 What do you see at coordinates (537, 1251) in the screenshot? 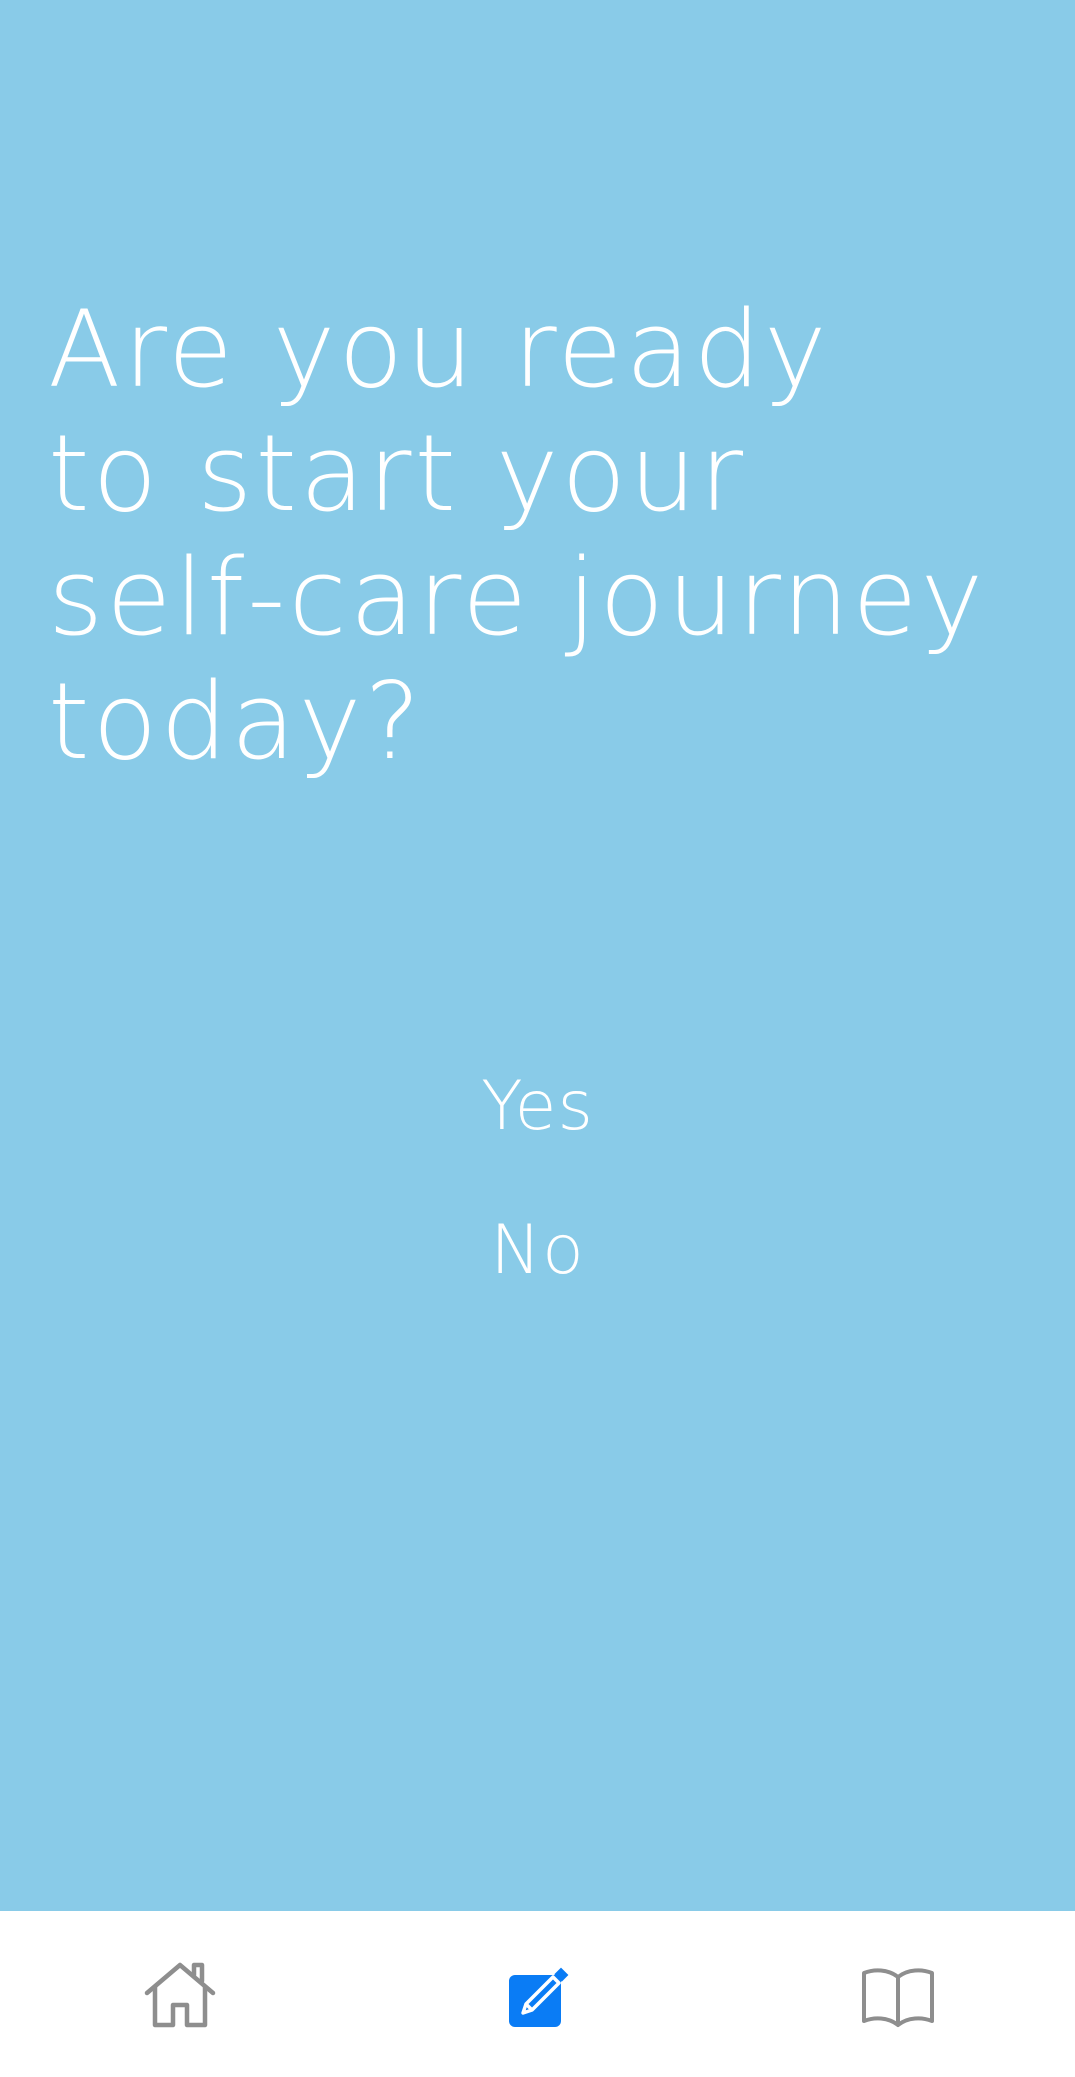
I see `no-button: No` at bounding box center [537, 1251].